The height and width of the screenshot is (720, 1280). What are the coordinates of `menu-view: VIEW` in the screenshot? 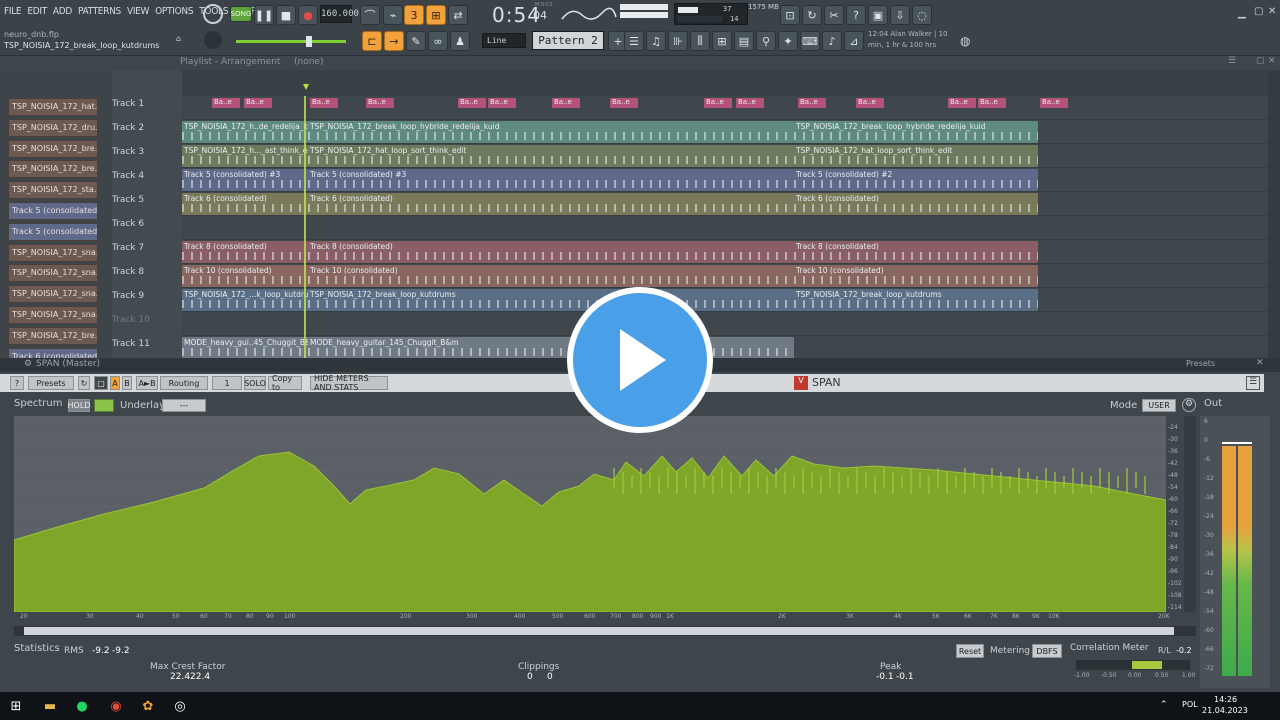 It's located at (138, 11).